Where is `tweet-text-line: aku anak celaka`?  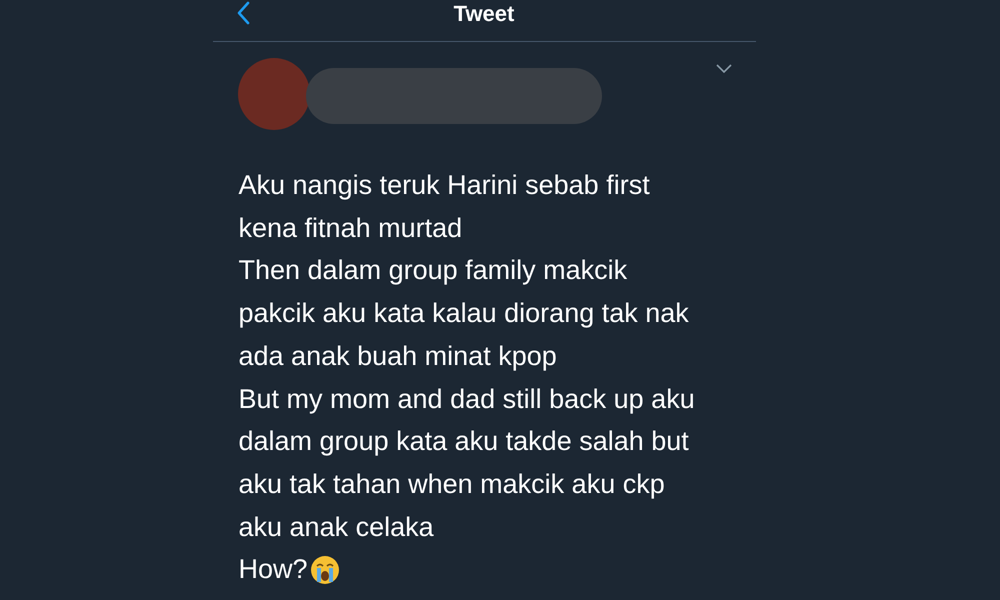
tweet-text-line: aku anak celaka is located at coordinates (336, 527).